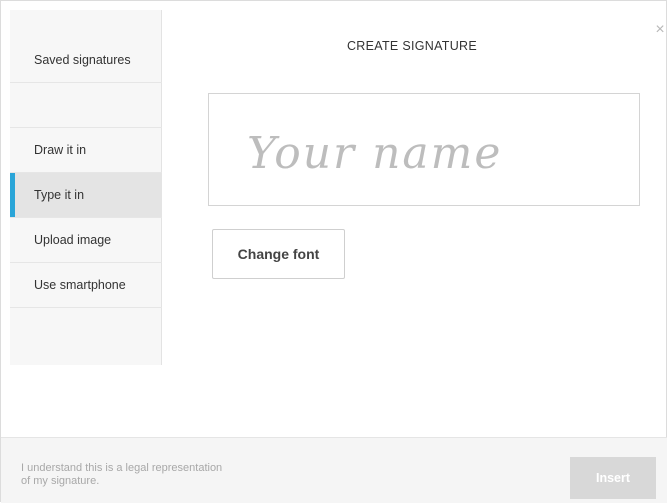 The height and width of the screenshot is (503, 667). Describe the element at coordinates (73, 240) in the screenshot. I see `sidebar-item-label: Upload image` at that location.